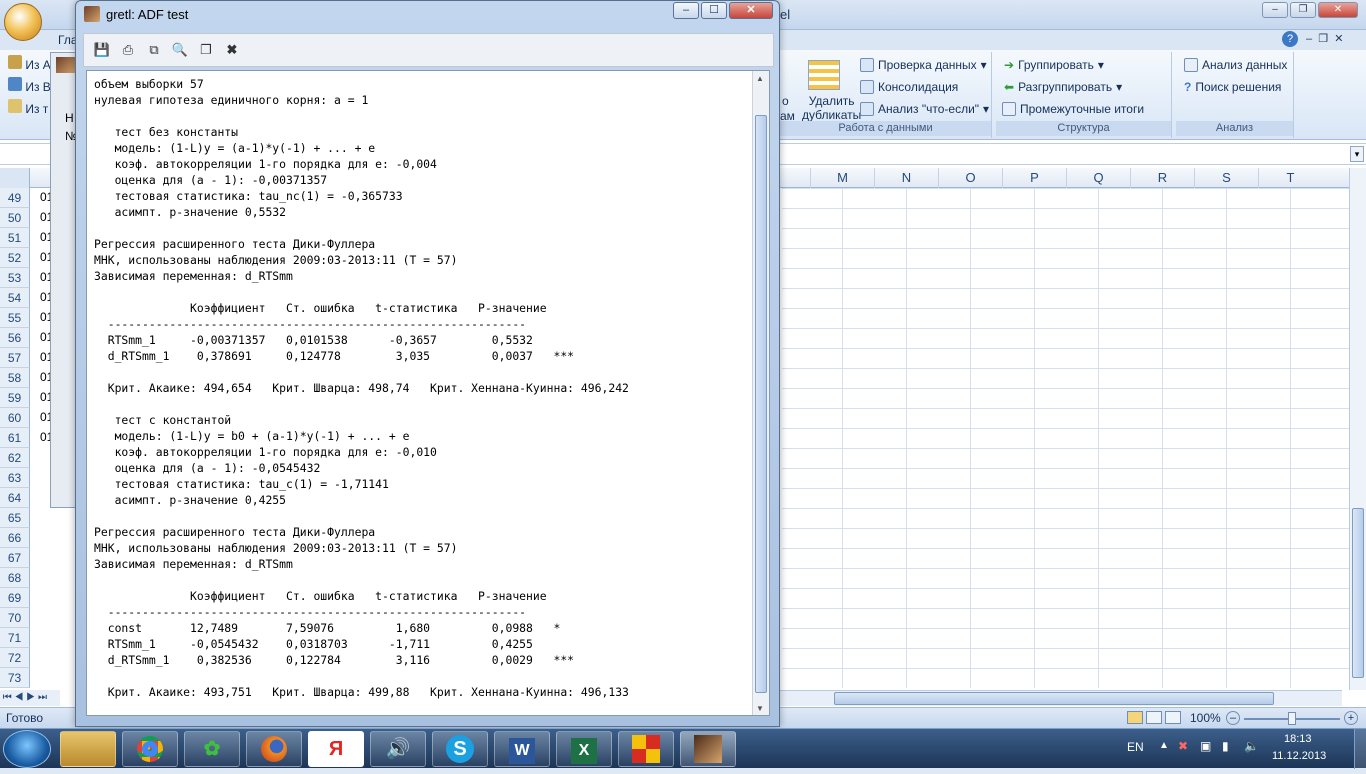  Describe the element at coordinates (646, 749) in the screenshot. I see `gretl-grid-icon` at that location.